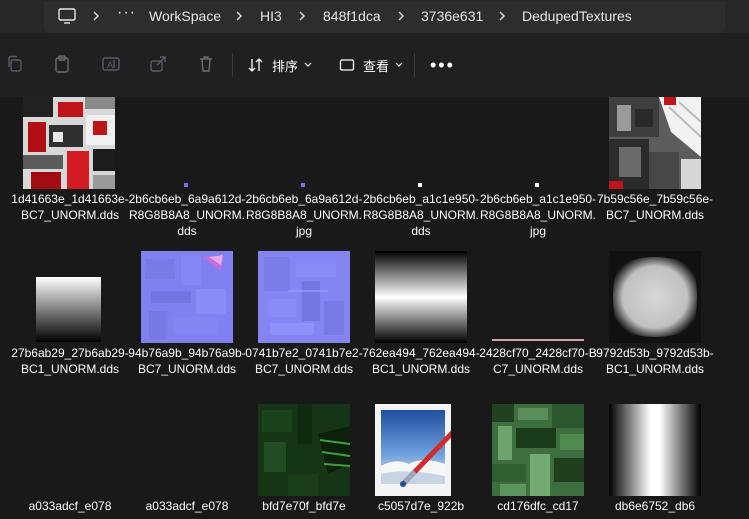  What do you see at coordinates (655, 143) in the screenshot?
I see `mech-texture-thumbnail` at bounding box center [655, 143].